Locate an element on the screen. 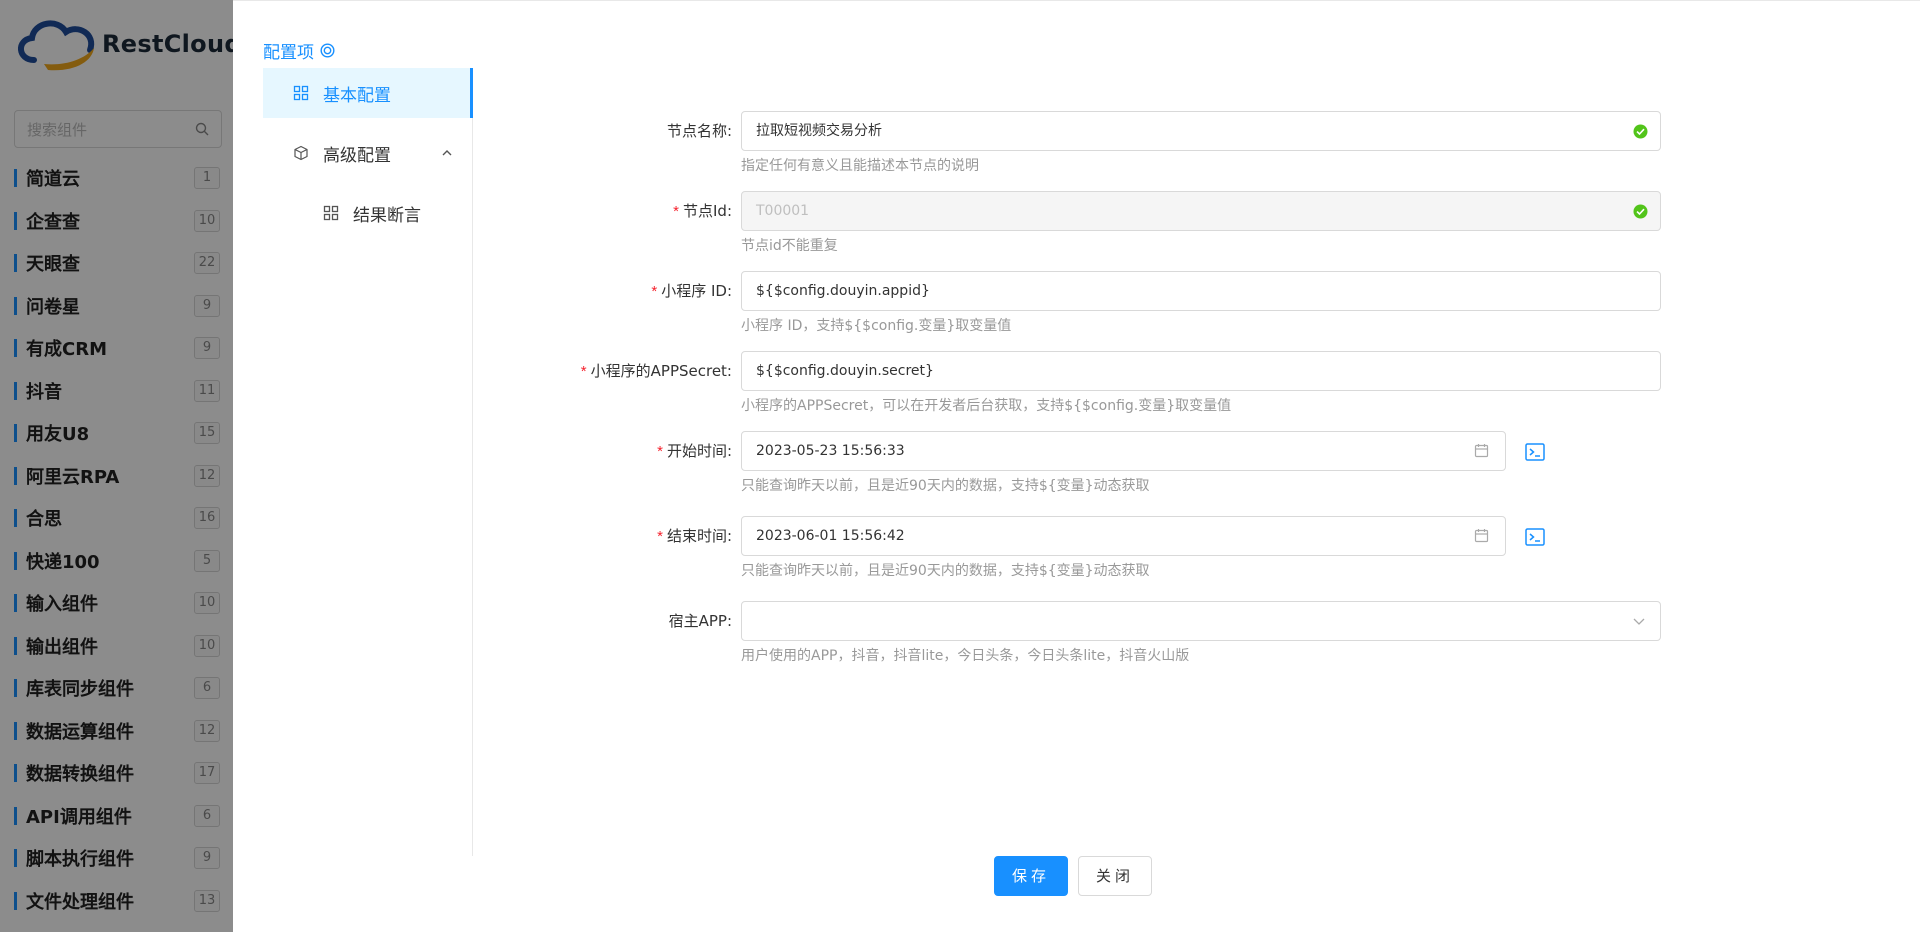  node-name-input: 拉取短视频交易分析 is located at coordinates (1201, 131).